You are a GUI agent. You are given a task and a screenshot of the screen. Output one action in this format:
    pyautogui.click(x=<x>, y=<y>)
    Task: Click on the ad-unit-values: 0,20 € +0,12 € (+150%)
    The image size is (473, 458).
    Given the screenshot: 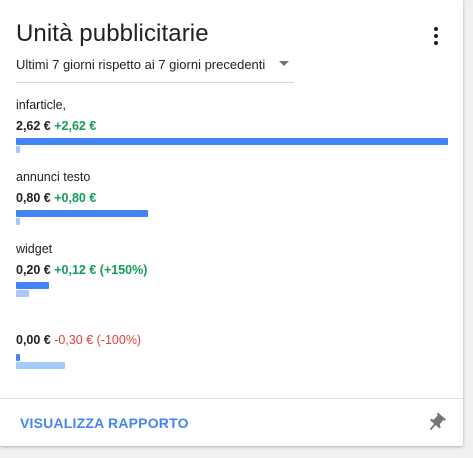 What is the action you would take?
    pyautogui.click(x=81, y=270)
    